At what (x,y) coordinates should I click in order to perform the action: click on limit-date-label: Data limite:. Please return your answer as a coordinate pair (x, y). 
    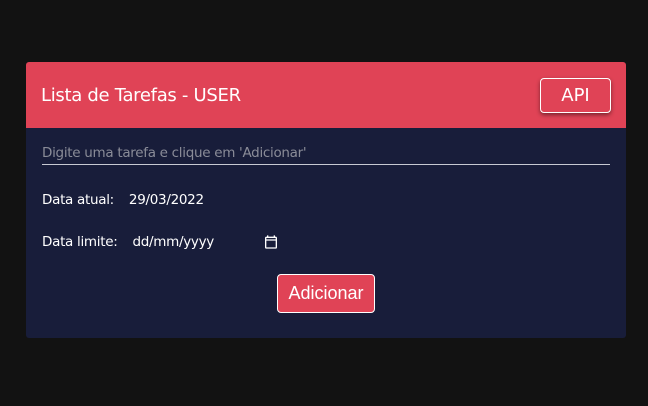
    Looking at the image, I should click on (80, 242).